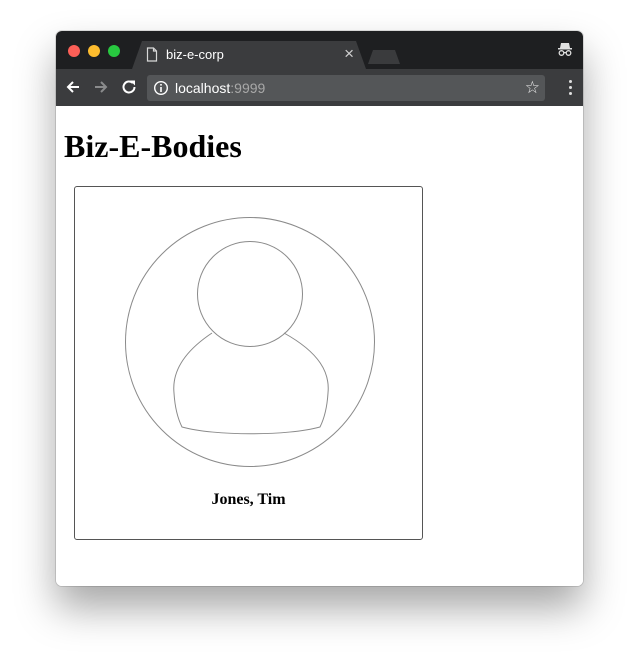 The image size is (639, 666). I want to click on browser-toolbar: localhost:9999 ☆, so click(319, 87).